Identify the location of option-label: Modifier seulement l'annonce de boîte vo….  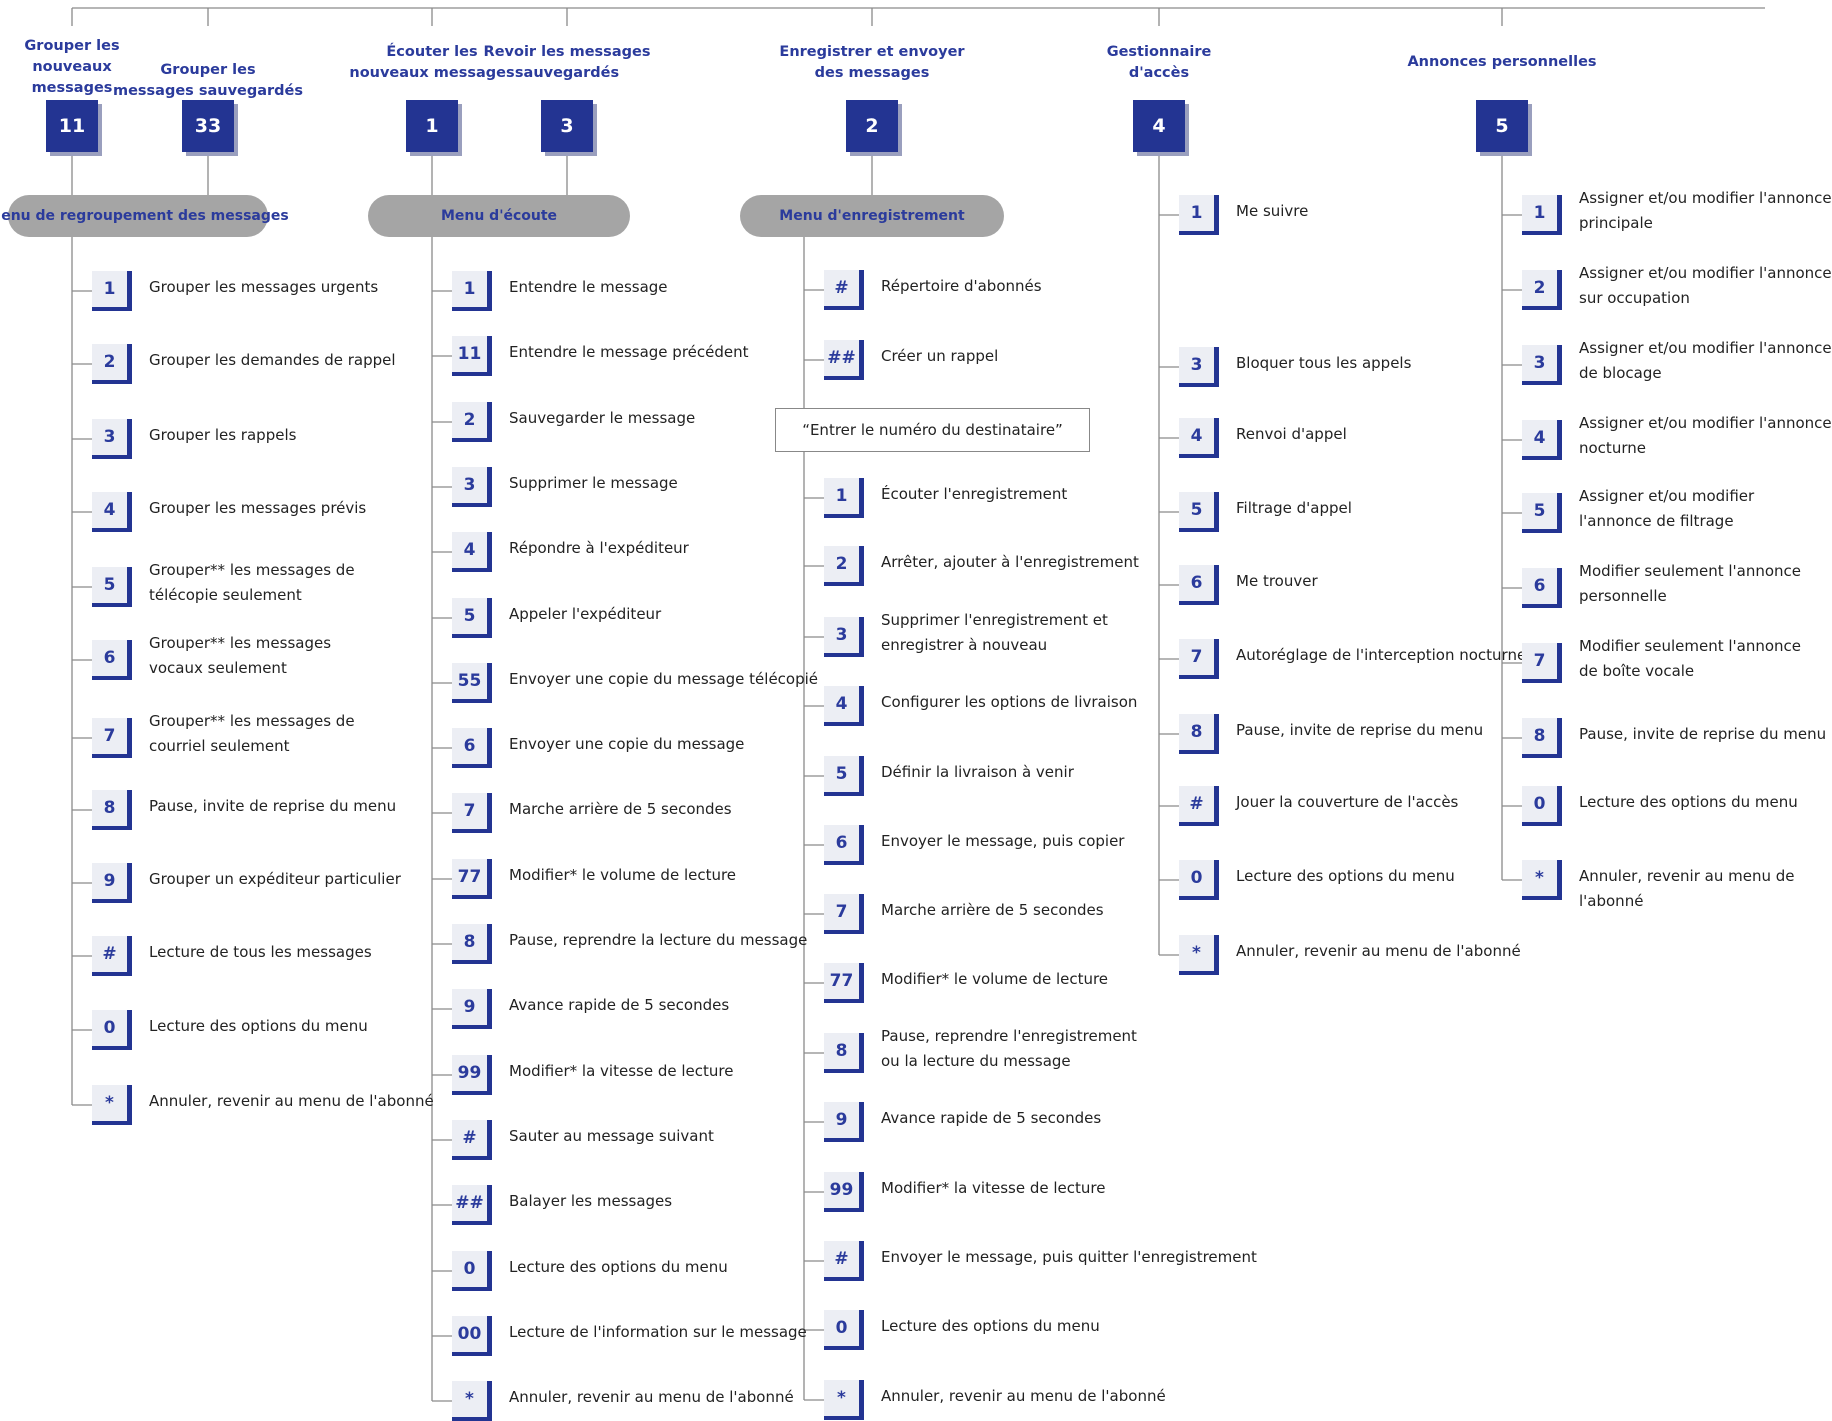
(1690, 658).